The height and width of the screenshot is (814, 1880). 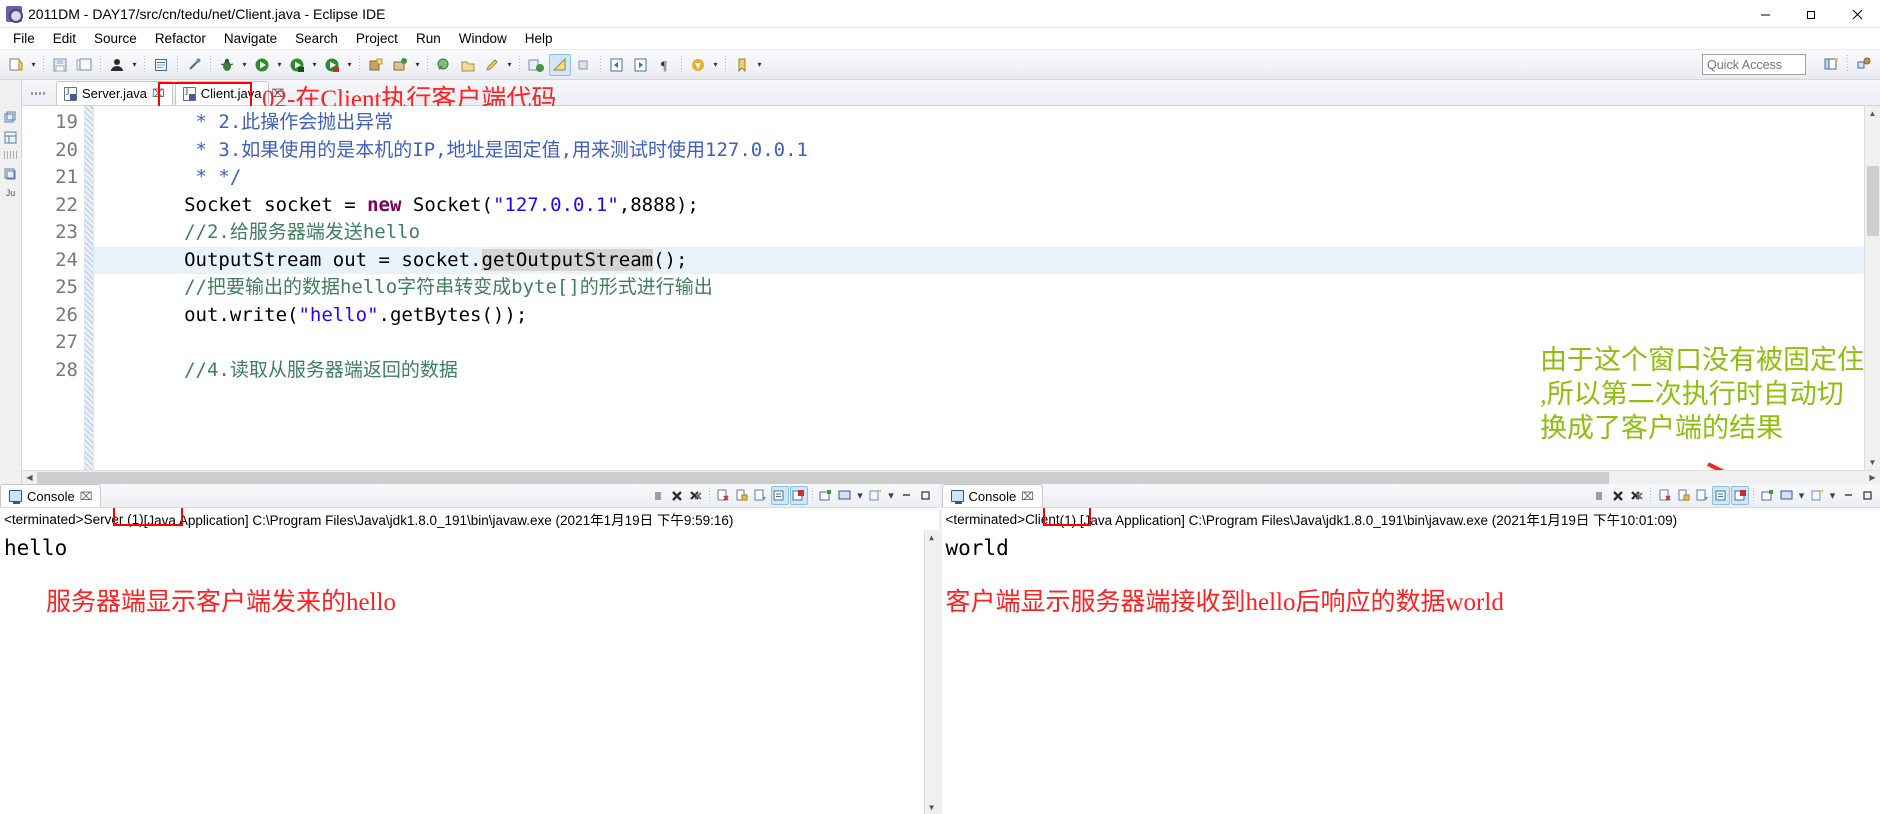 I want to click on menu-item-file: File, so click(x=24, y=38).